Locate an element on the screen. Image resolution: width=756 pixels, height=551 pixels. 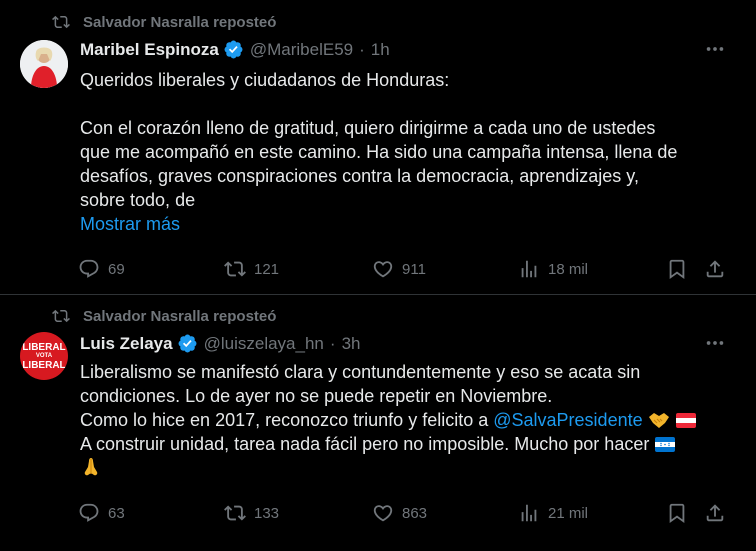
tweet-actions: 69 121 911 18 mil is located at coordinates (403, 270).